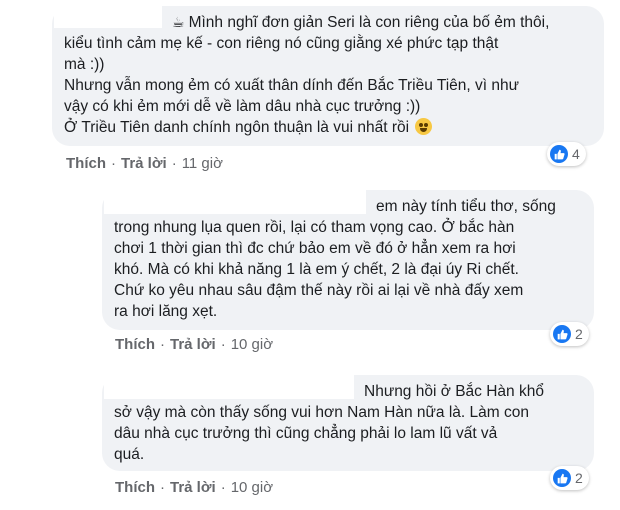 The height and width of the screenshot is (510, 620). What do you see at coordinates (576, 154) in the screenshot?
I see `reaction-count-1: 4` at bounding box center [576, 154].